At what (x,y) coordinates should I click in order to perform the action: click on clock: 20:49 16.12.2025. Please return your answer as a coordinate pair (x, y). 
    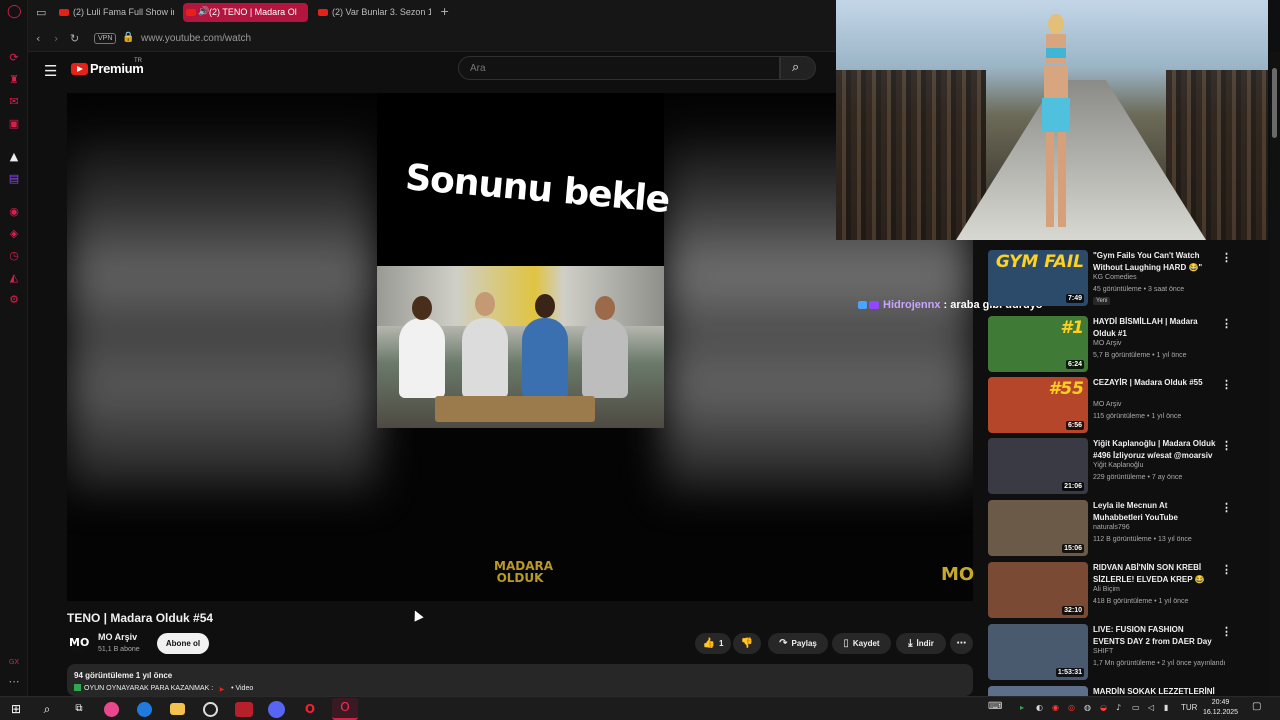
    Looking at the image, I should click on (1220, 708).